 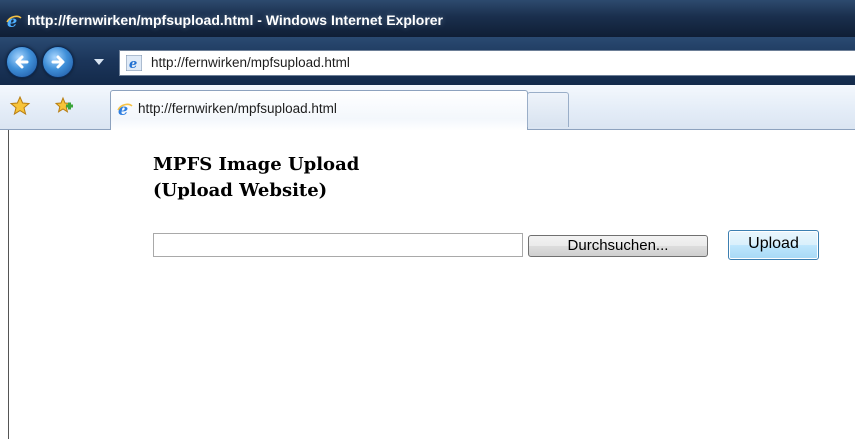 I want to click on heading-line-2: (Upload Website), so click(x=240, y=190).